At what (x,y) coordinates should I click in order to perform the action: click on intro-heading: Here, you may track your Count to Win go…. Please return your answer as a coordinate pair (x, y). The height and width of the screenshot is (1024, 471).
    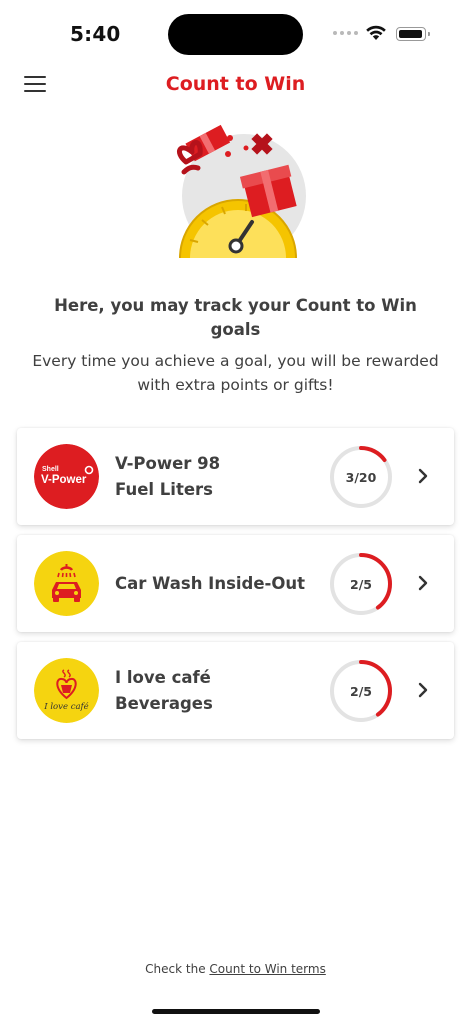
    Looking at the image, I should click on (235, 317).